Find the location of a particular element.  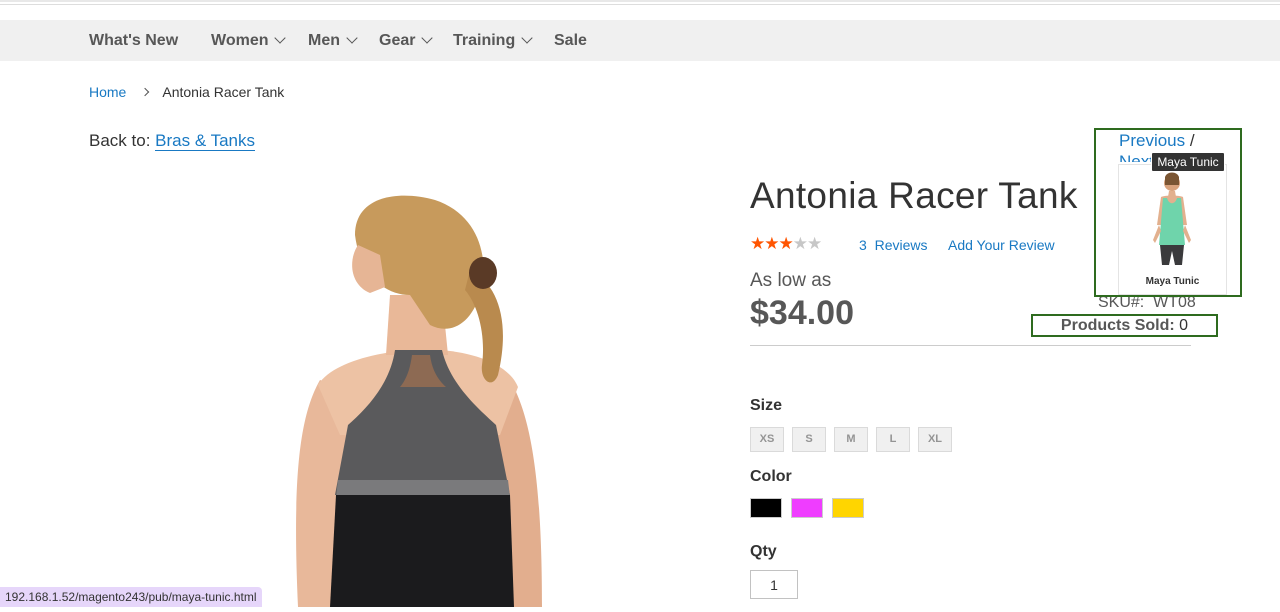

breadcrumb-home-link: Home is located at coordinates (107, 92).